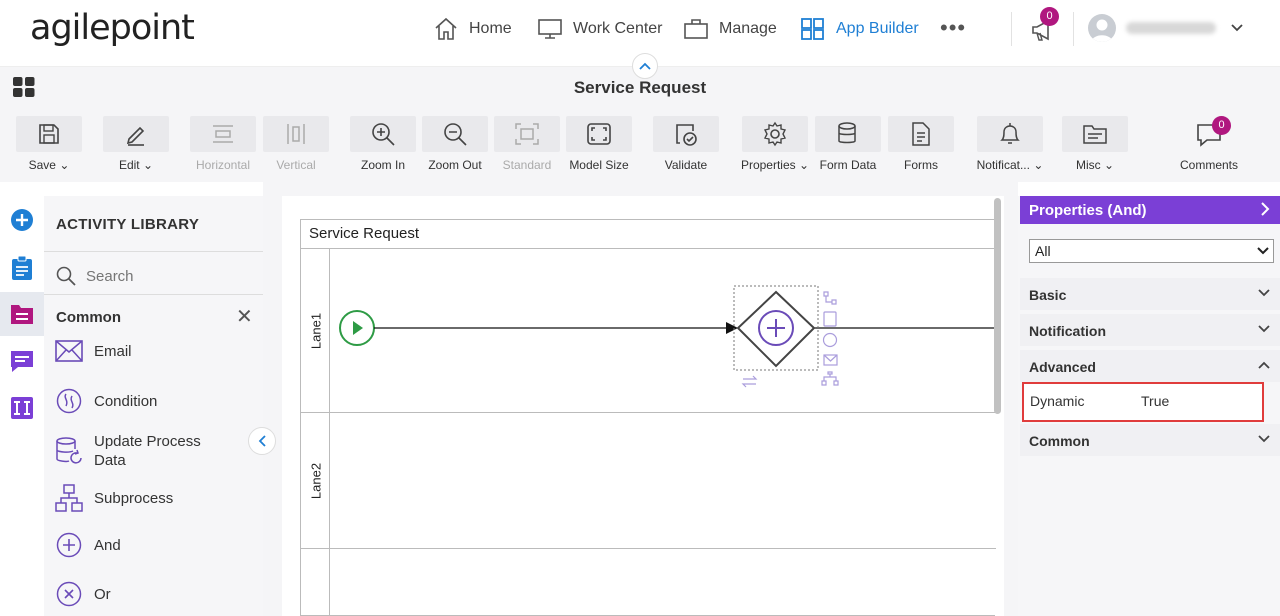 Image resolution: width=1280 pixels, height=616 pixels. What do you see at coordinates (527, 146) in the screenshot?
I see `standard-button: Standard` at bounding box center [527, 146].